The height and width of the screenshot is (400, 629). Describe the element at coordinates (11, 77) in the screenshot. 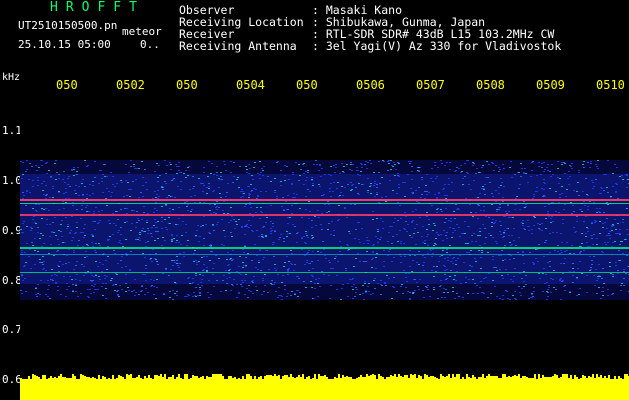

I see `khz-unit-label: kHz` at that location.